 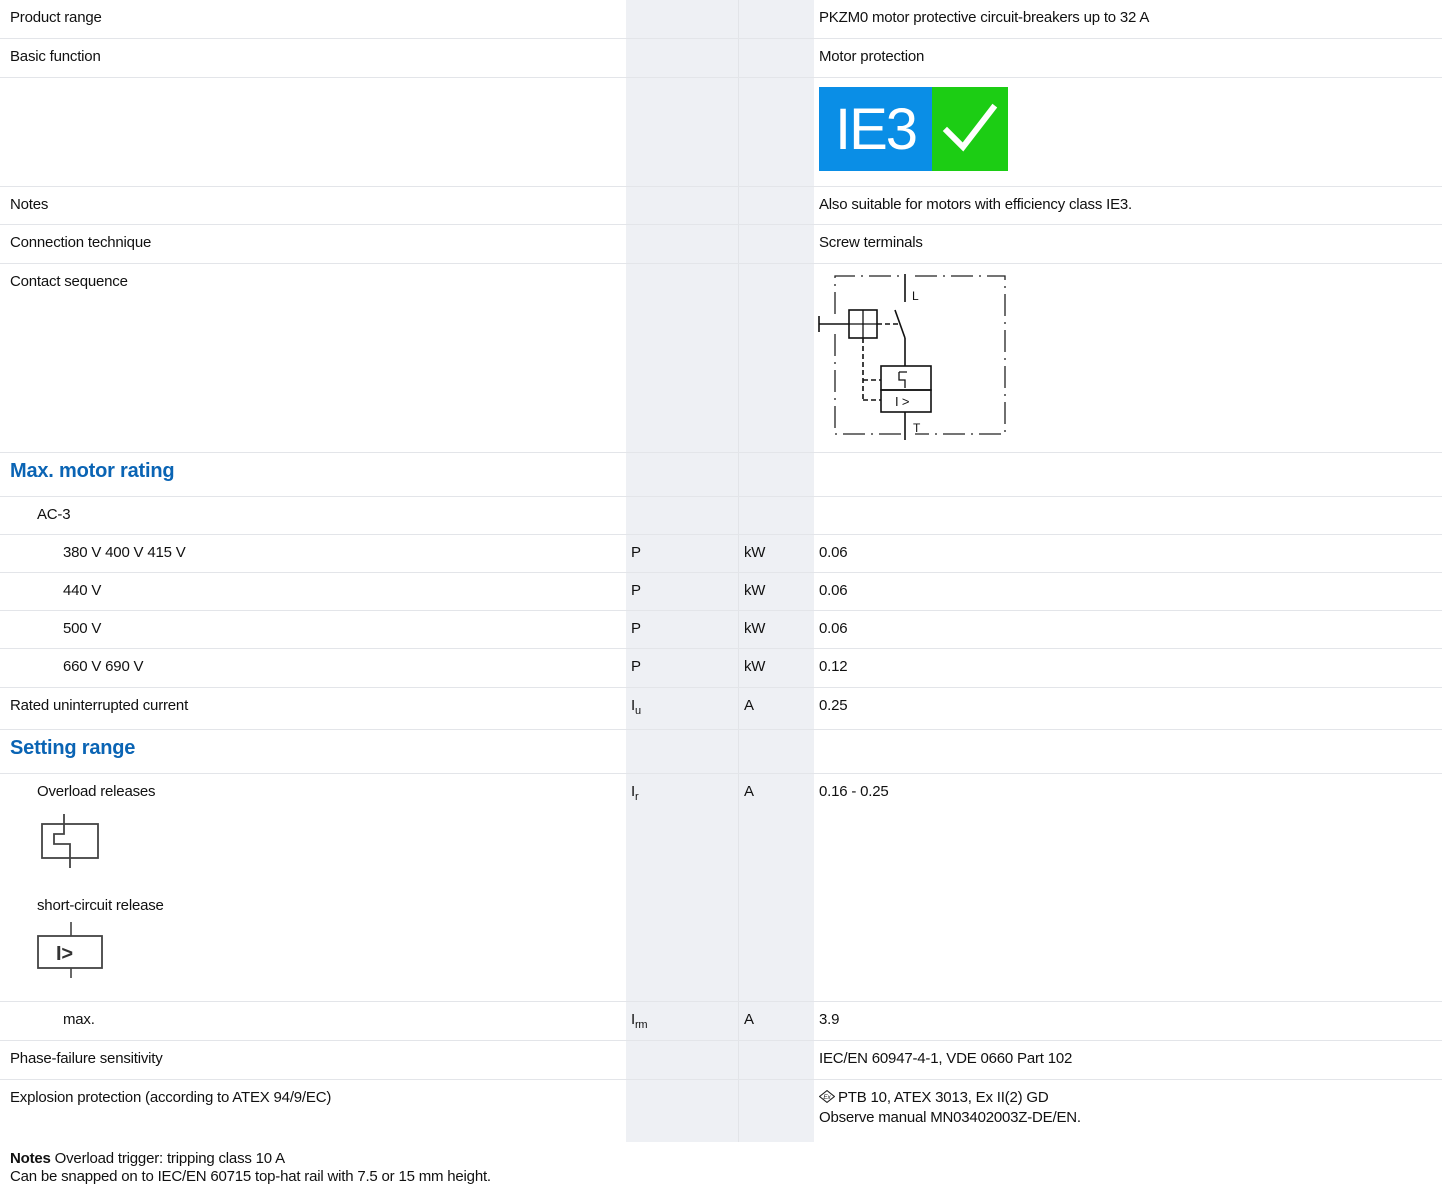 I want to click on value-phase-failure: IEC/EN 60947-4-1, VDE 0660 Part 102, so click(x=946, y=1058).